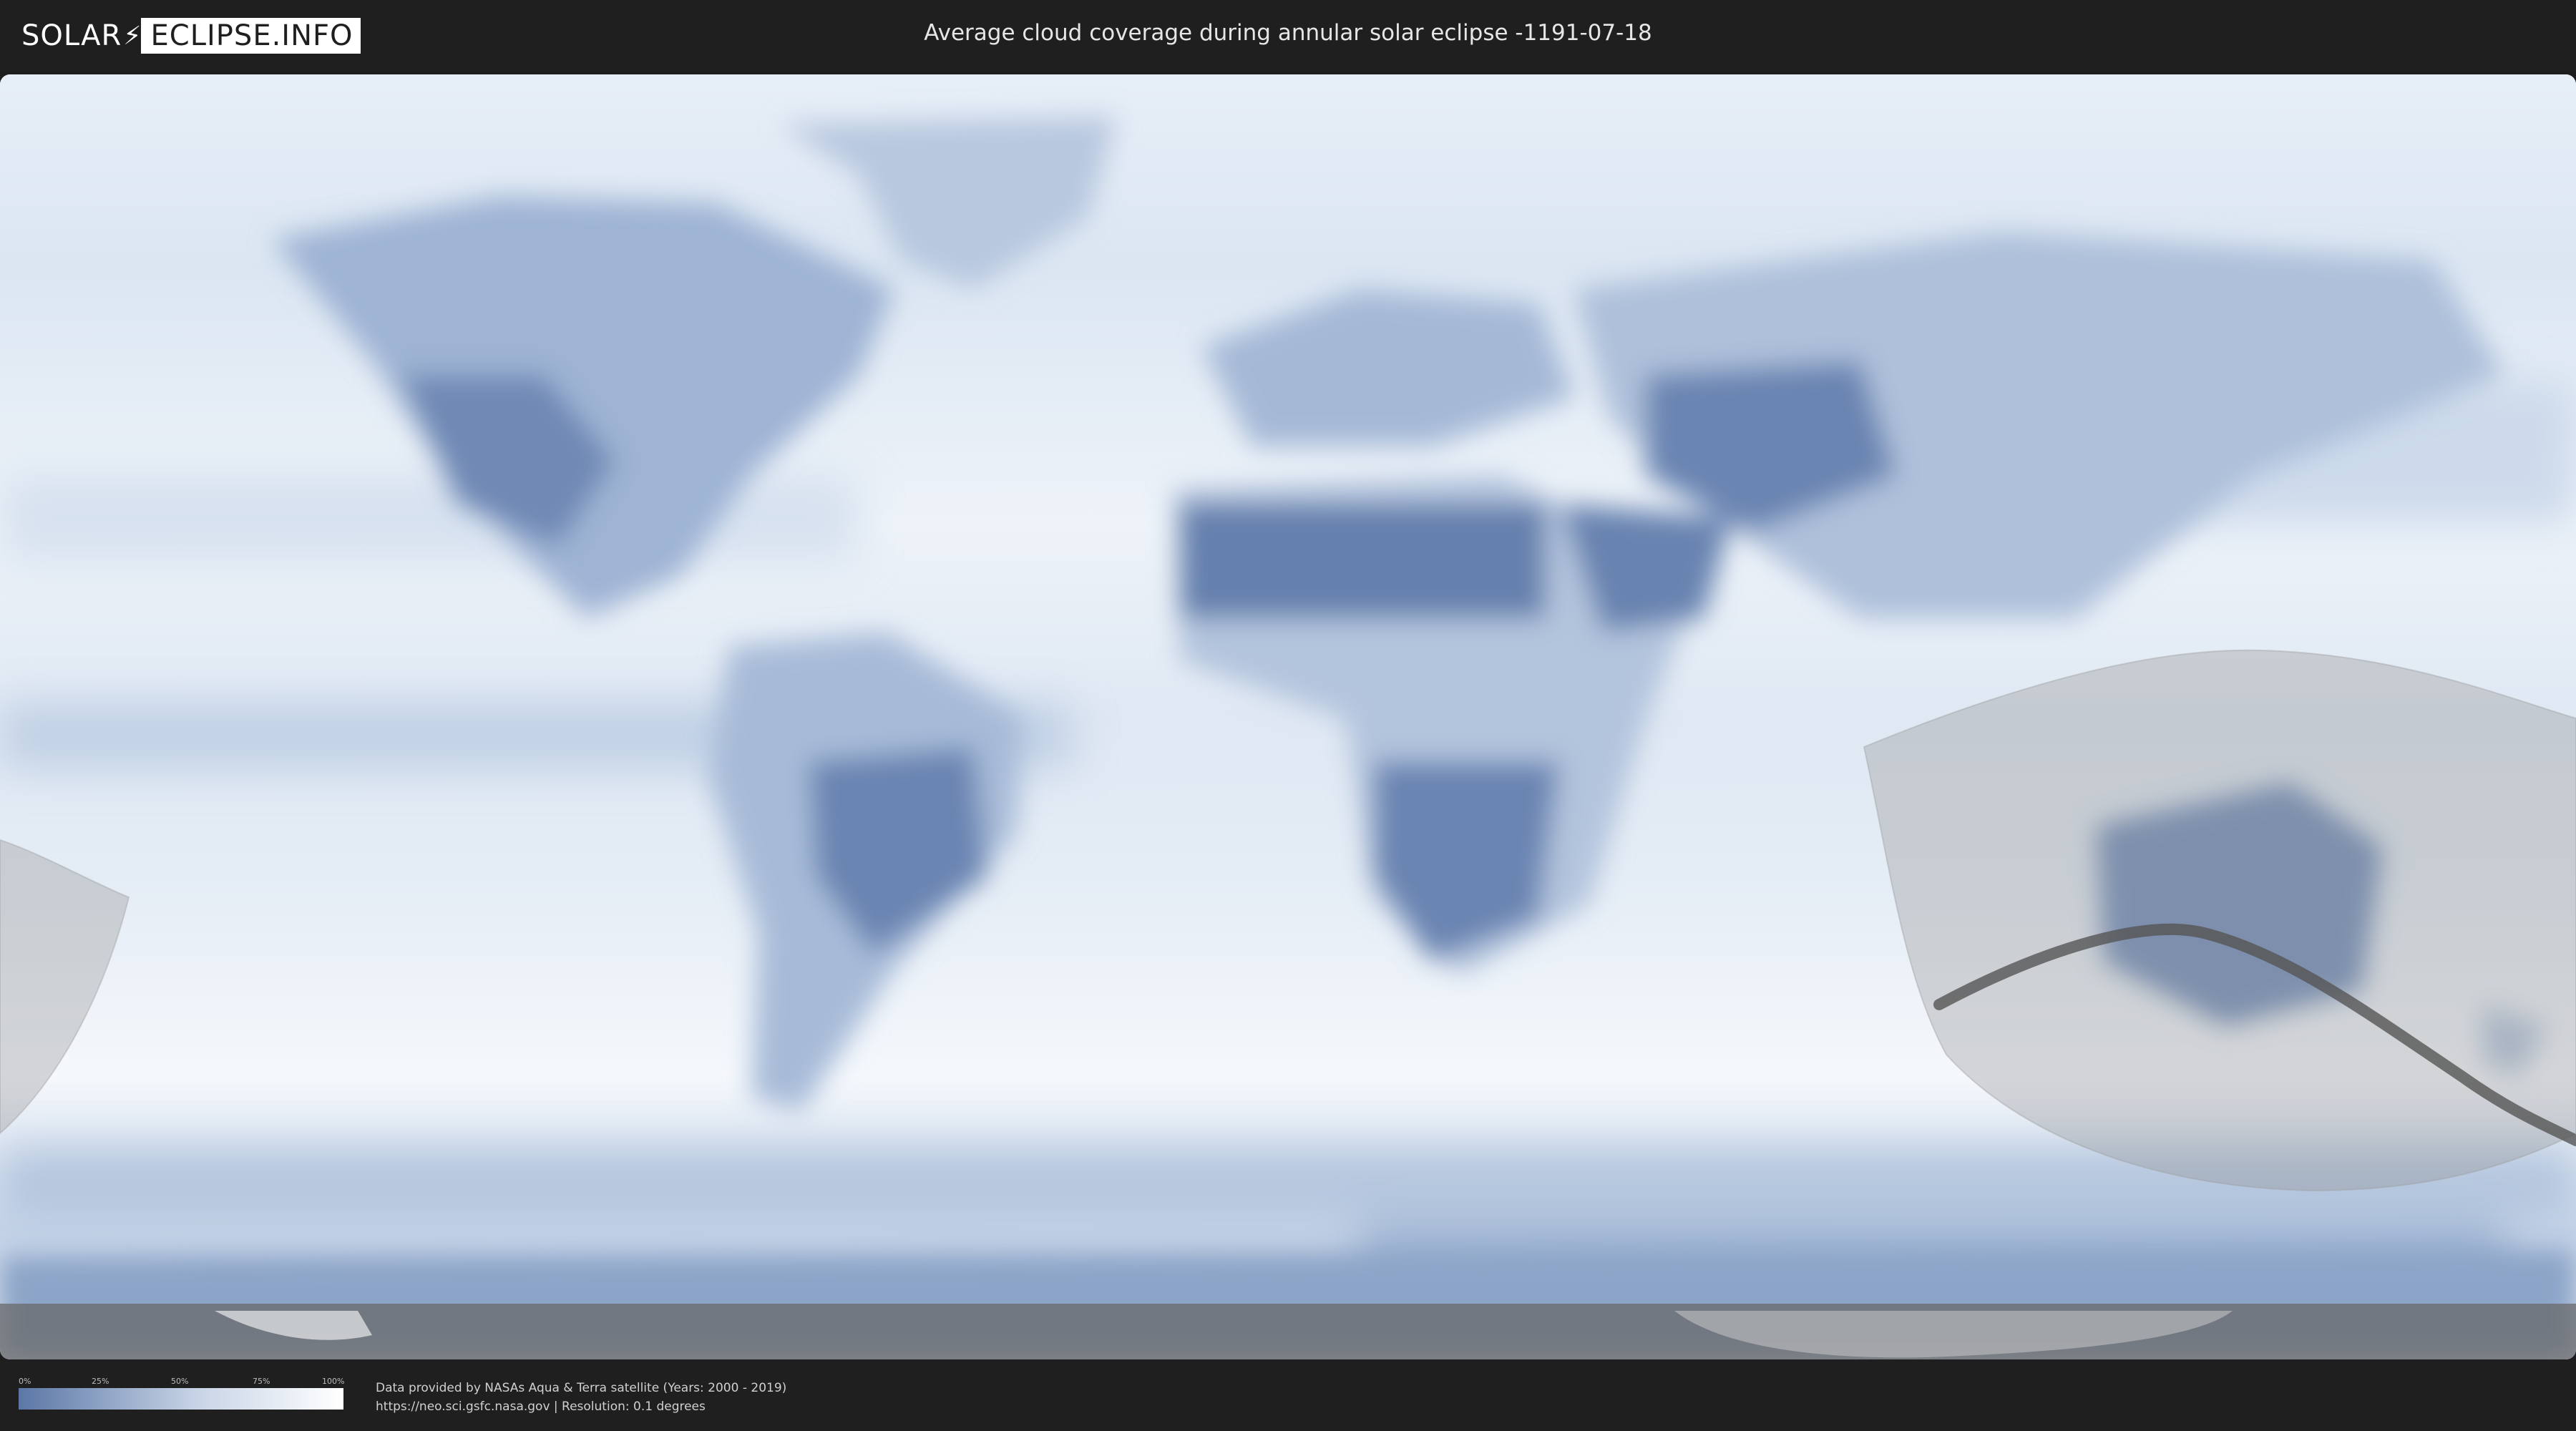 This screenshot has height=1431, width=2576. What do you see at coordinates (132, 36) in the screenshot?
I see `lightning-icon: ⚡` at bounding box center [132, 36].